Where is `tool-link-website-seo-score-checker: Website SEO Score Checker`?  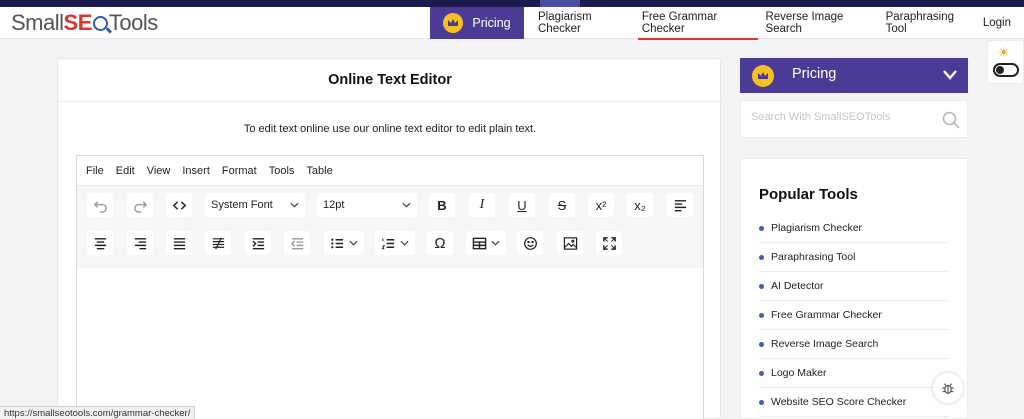 tool-link-website-seo-score-checker: Website SEO Score Checker is located at coordinates (854, 402).